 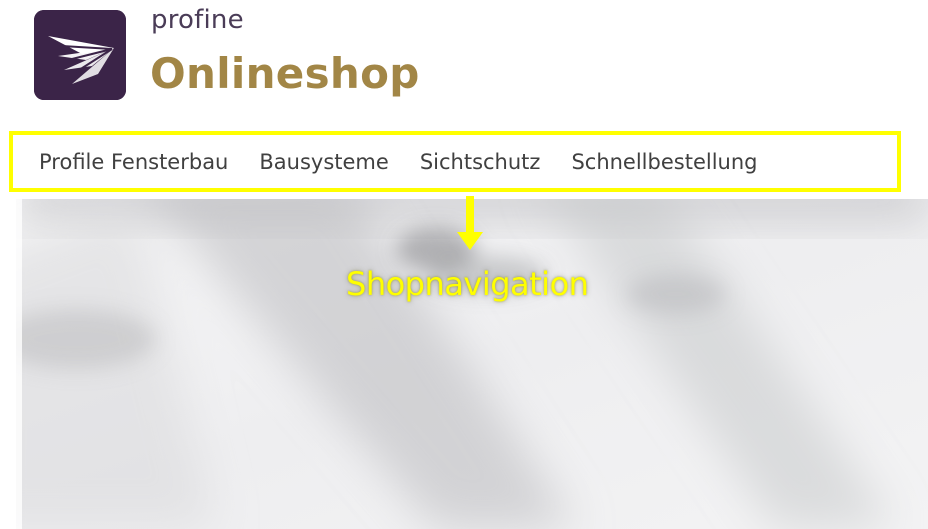 I want to click on profine-arrow-icon, so click(x=80, y=55).